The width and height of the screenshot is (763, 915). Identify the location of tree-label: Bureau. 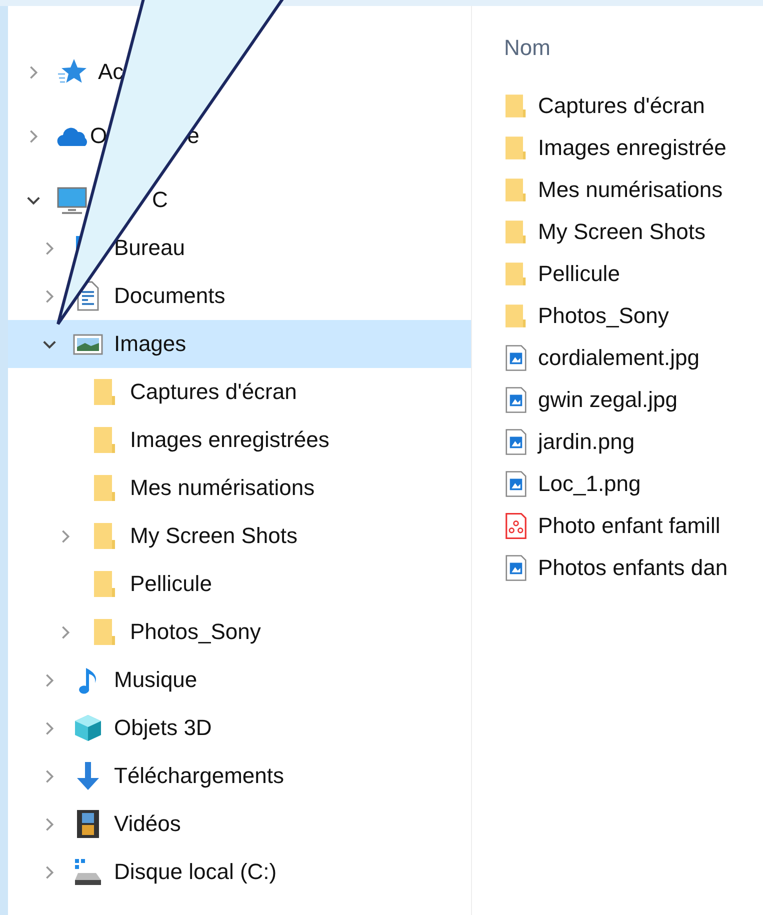
(149, 248).